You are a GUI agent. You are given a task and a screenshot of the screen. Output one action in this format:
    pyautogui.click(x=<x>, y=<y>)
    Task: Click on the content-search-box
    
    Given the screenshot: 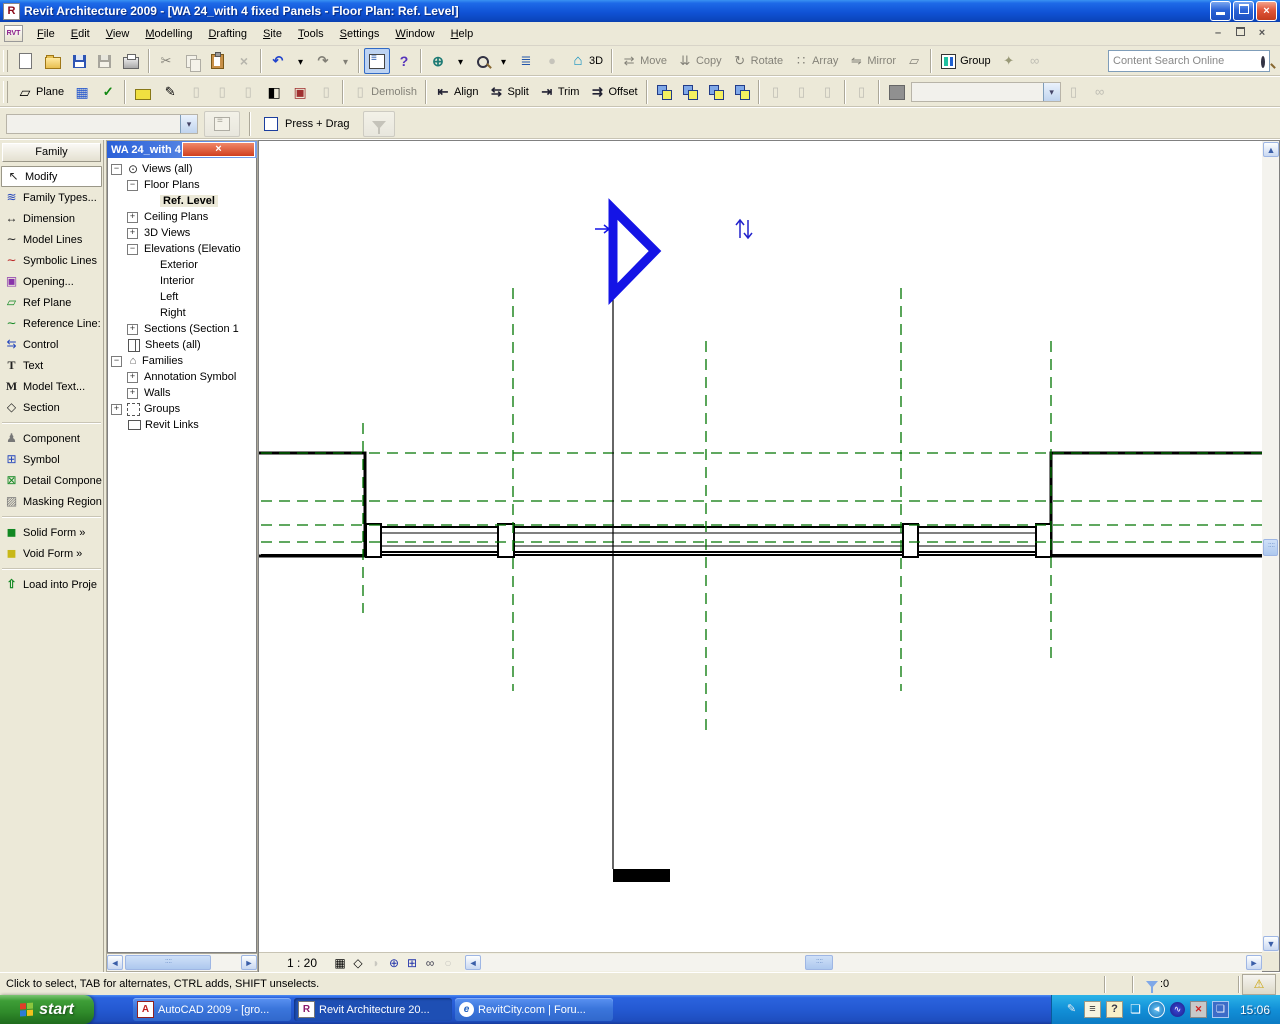 What is the action you would take?
    pyautogui.click(x=1189, y=61)
    